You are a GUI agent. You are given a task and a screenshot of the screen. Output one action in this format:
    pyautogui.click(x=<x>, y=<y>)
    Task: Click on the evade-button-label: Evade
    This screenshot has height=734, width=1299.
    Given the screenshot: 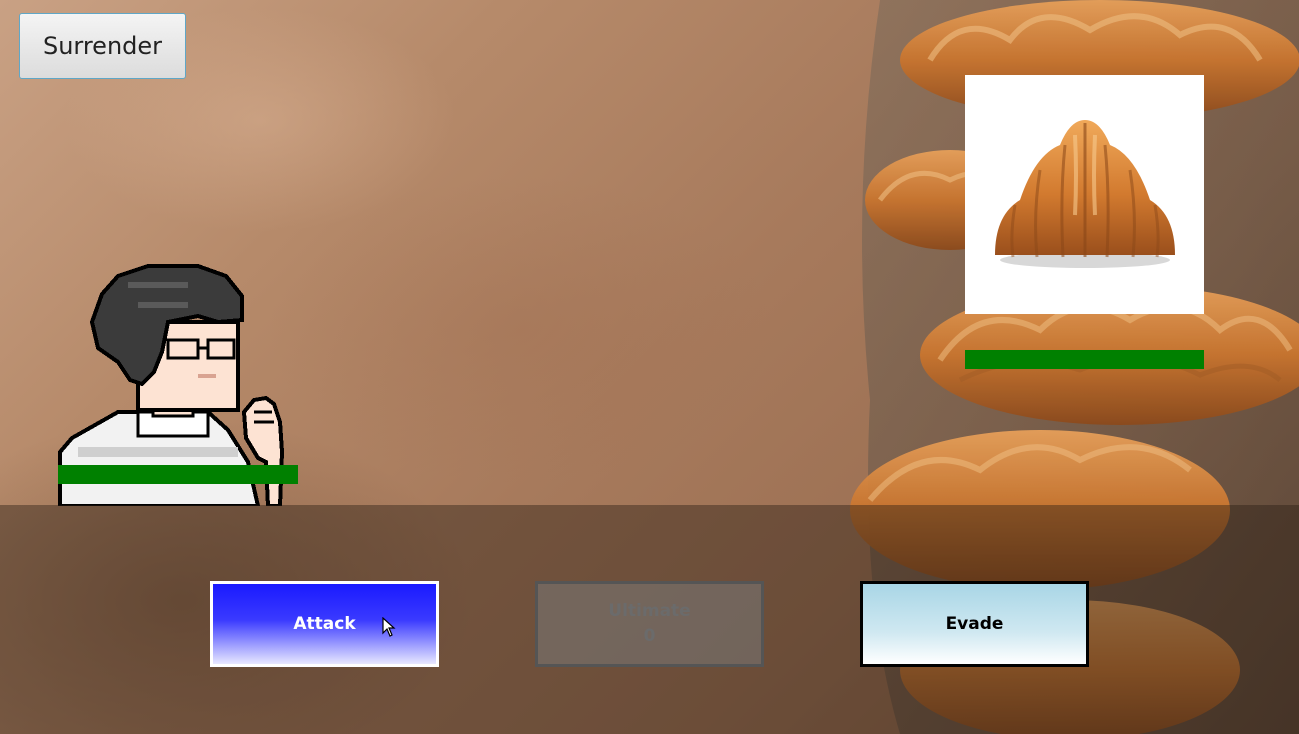 What is the action you would take?
    pyautogui.click(x=974, y=624)
    